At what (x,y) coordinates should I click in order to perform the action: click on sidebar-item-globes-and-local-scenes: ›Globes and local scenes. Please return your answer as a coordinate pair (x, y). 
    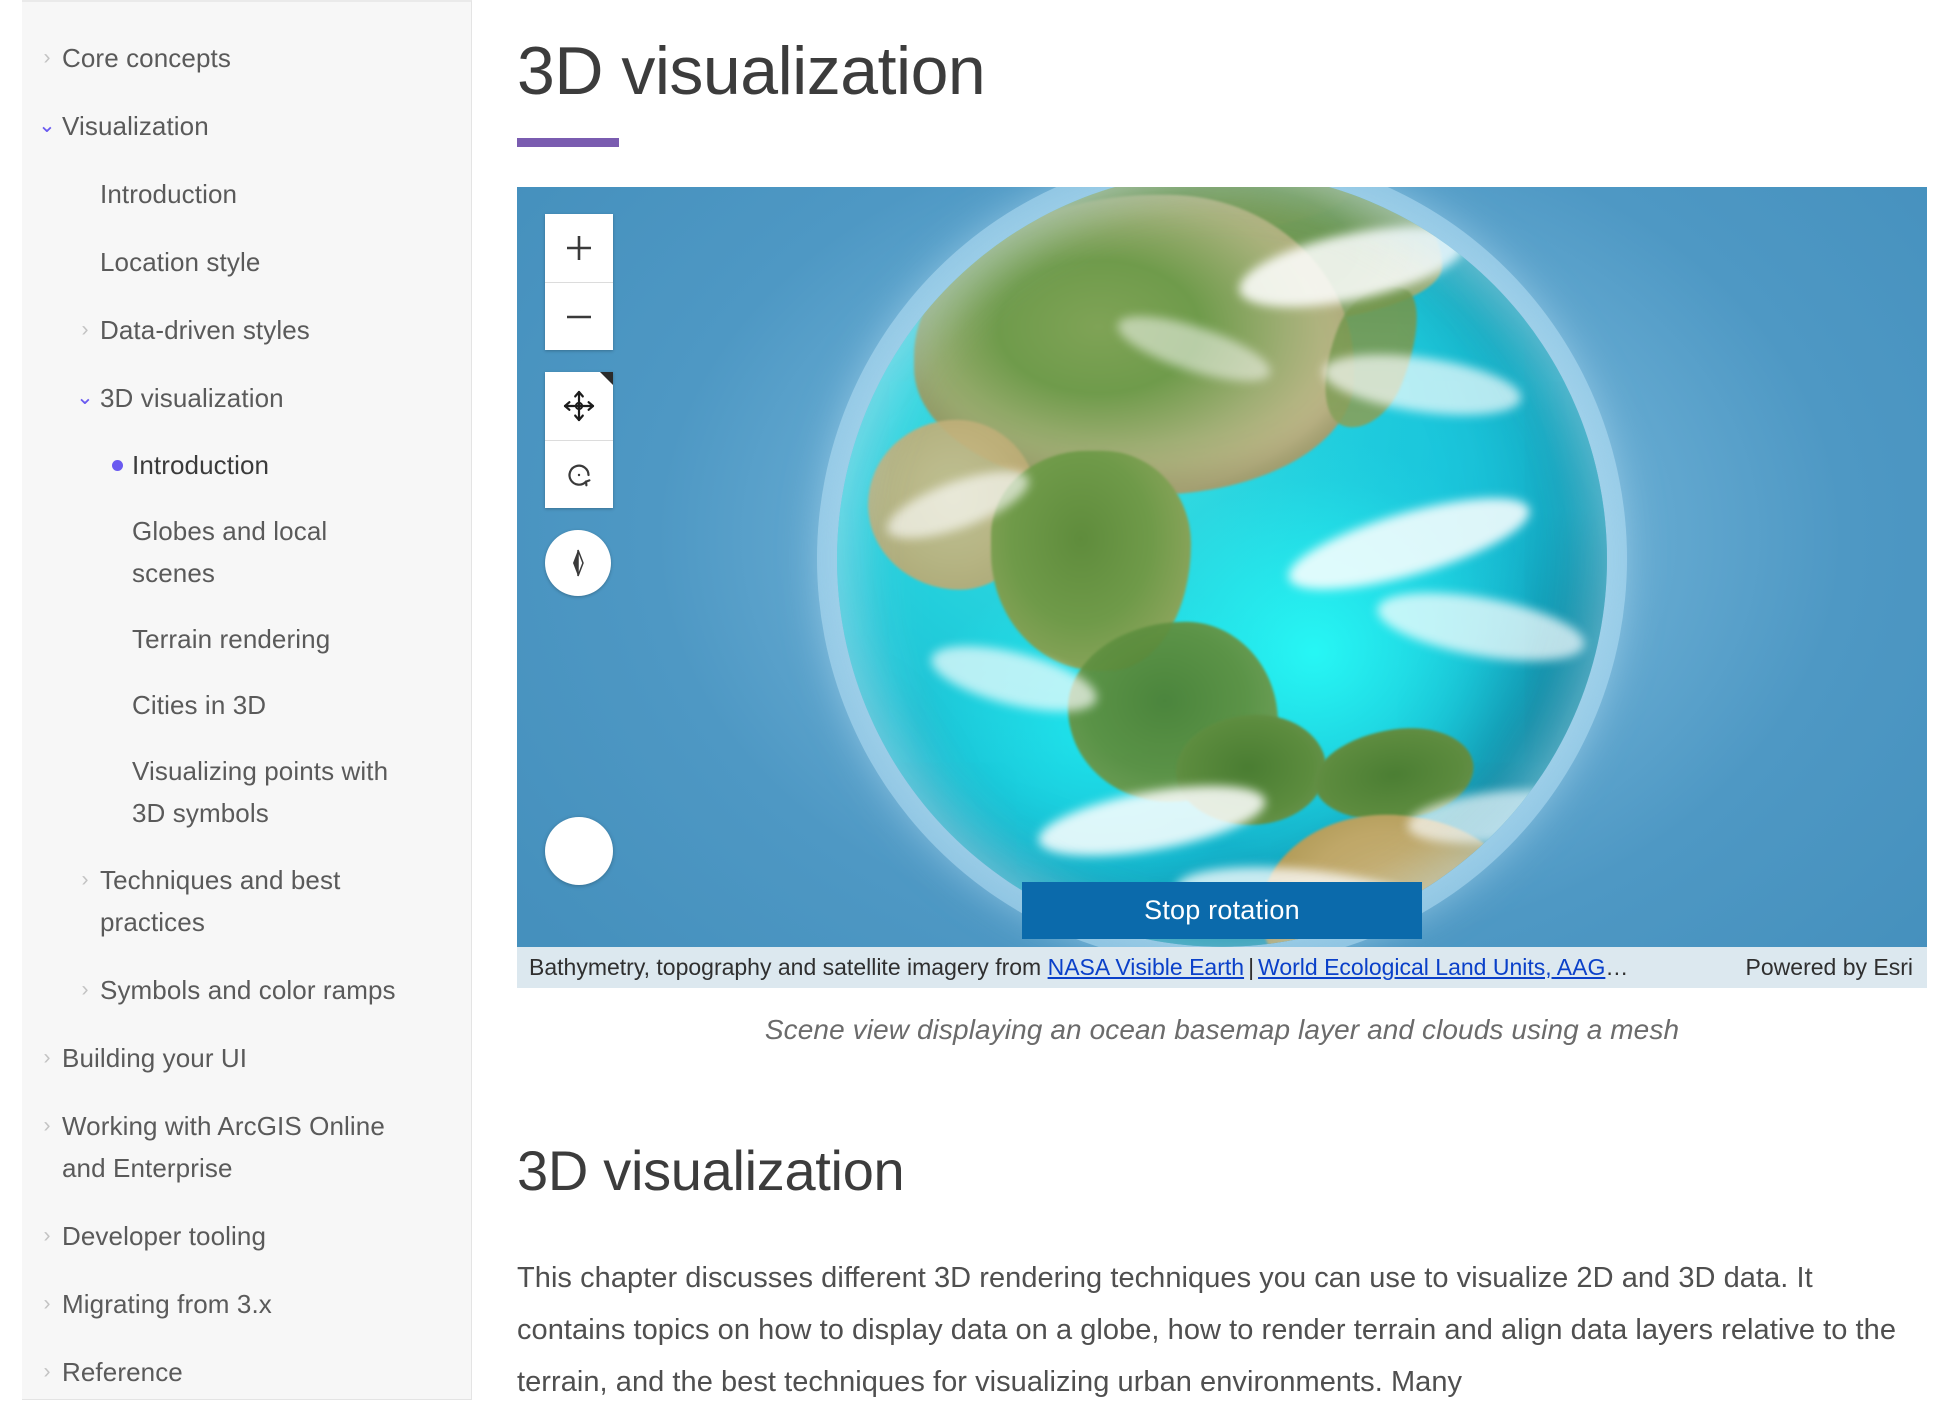
    Looking at the image, I should click on (246, 552).